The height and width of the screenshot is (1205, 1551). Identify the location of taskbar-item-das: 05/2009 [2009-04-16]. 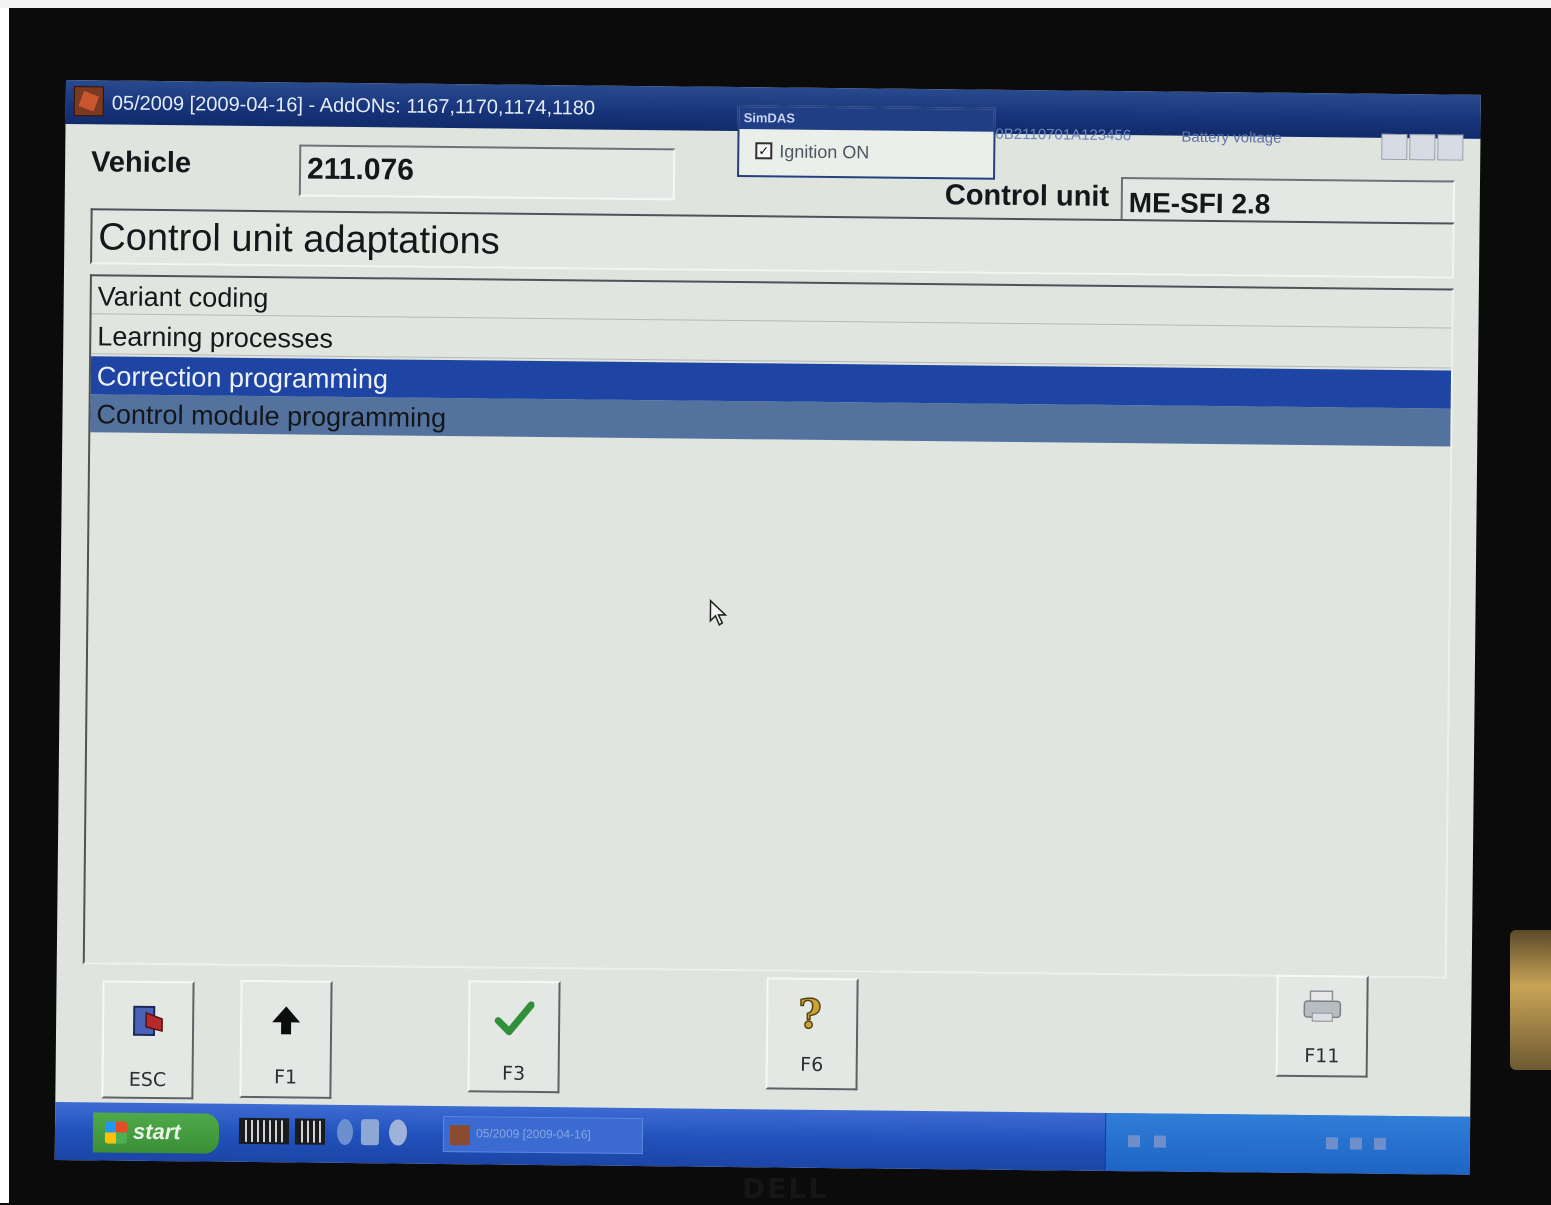
(543, 1135).